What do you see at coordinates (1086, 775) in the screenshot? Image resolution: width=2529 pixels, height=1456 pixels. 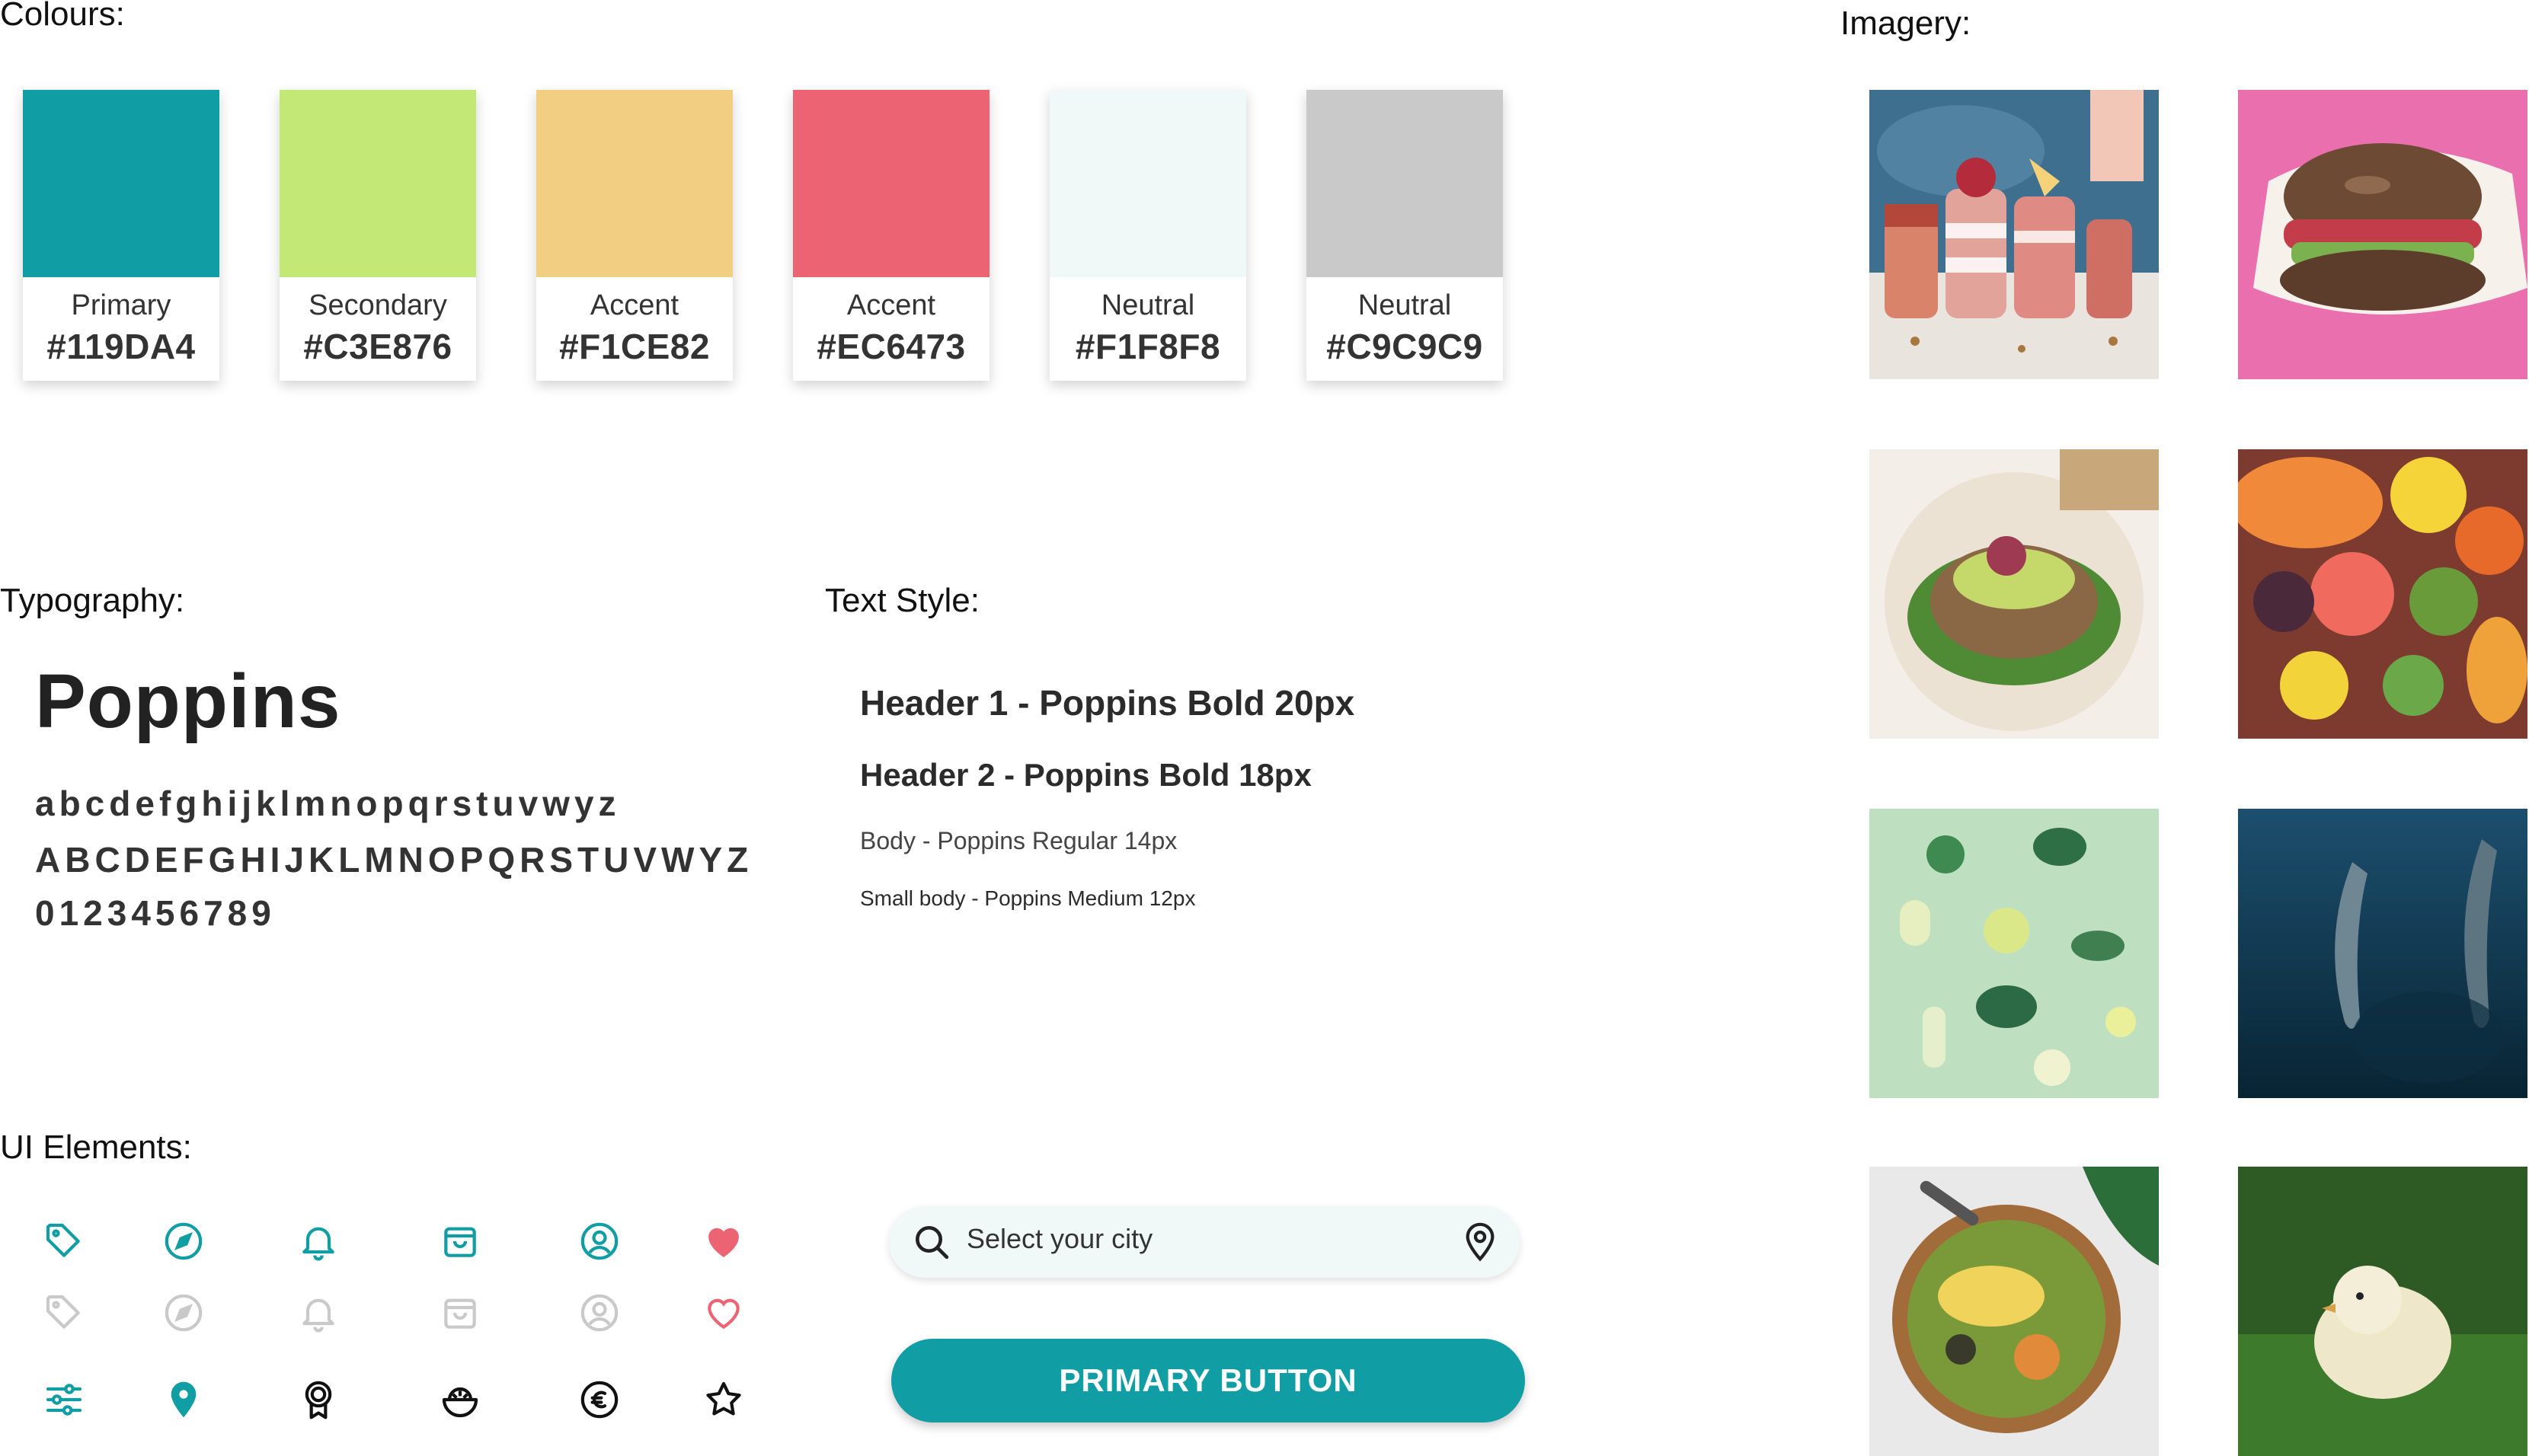 I see `text-style-header-2: Header 2 - Poppins Bold 18px` at bounding box center [1086, 775].